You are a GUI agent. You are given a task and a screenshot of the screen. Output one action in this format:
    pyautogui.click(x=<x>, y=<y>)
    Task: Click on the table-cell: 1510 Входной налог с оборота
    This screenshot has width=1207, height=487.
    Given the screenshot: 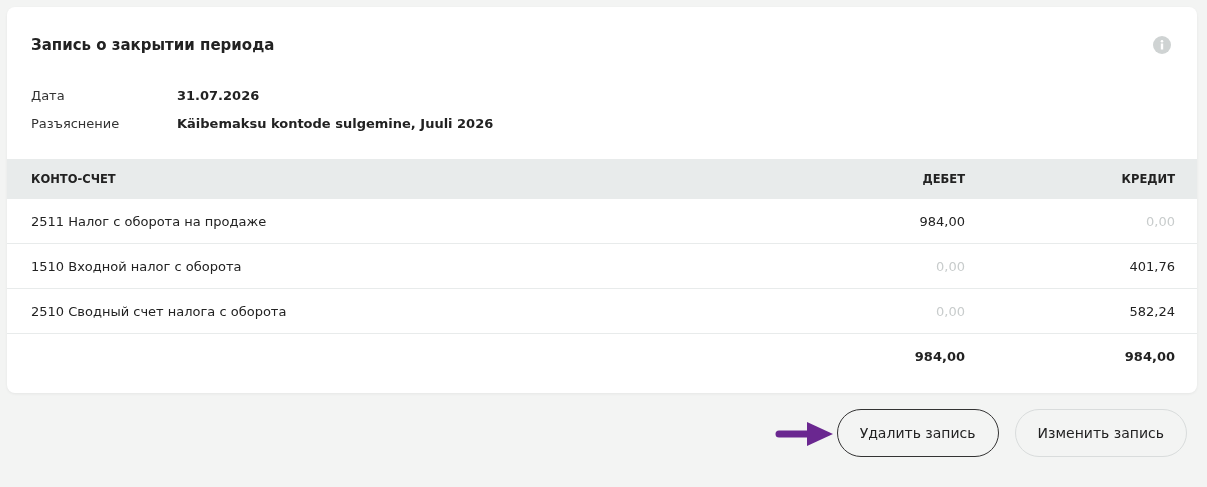 What is the action you would take?
    pyautogui.click(x=136, y=266)
    